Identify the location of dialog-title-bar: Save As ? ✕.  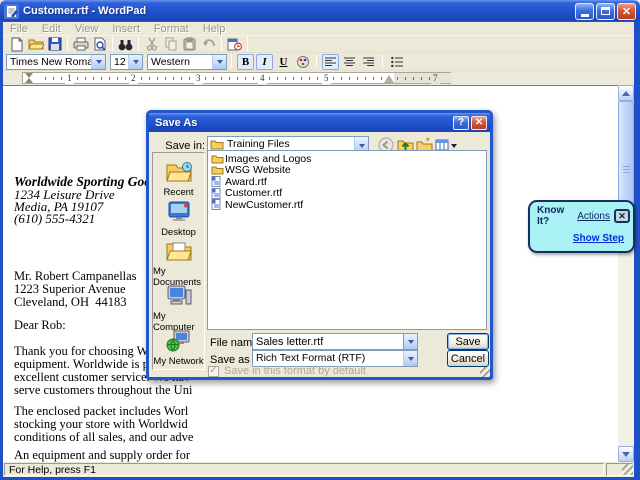
(319, 122).